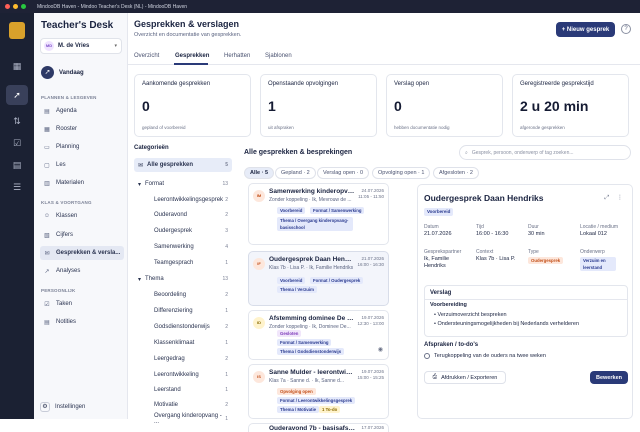 The image size is (640, 432). I want to click on category-item: Samenwerking 4, so click(193, 247).